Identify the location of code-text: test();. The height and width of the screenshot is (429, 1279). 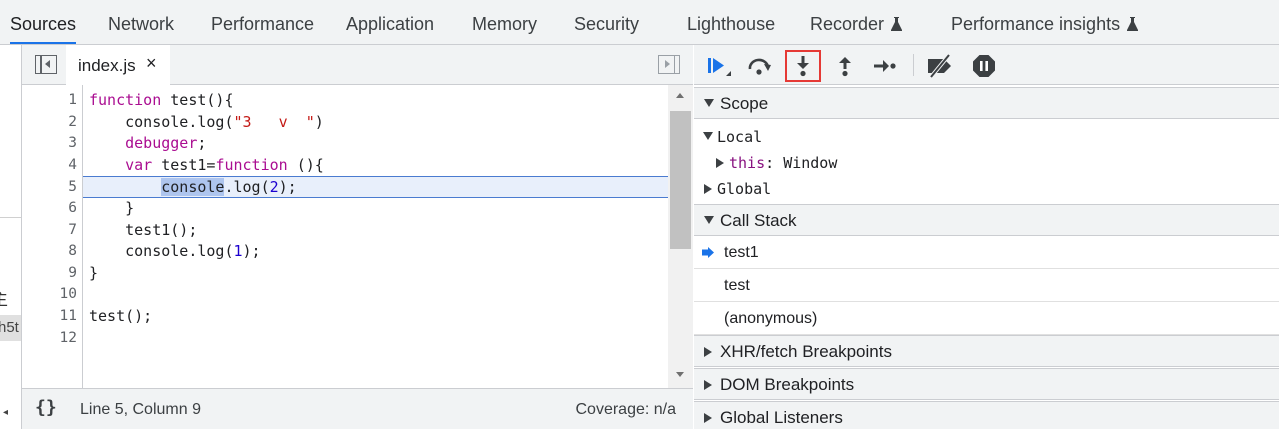
(121, 316).